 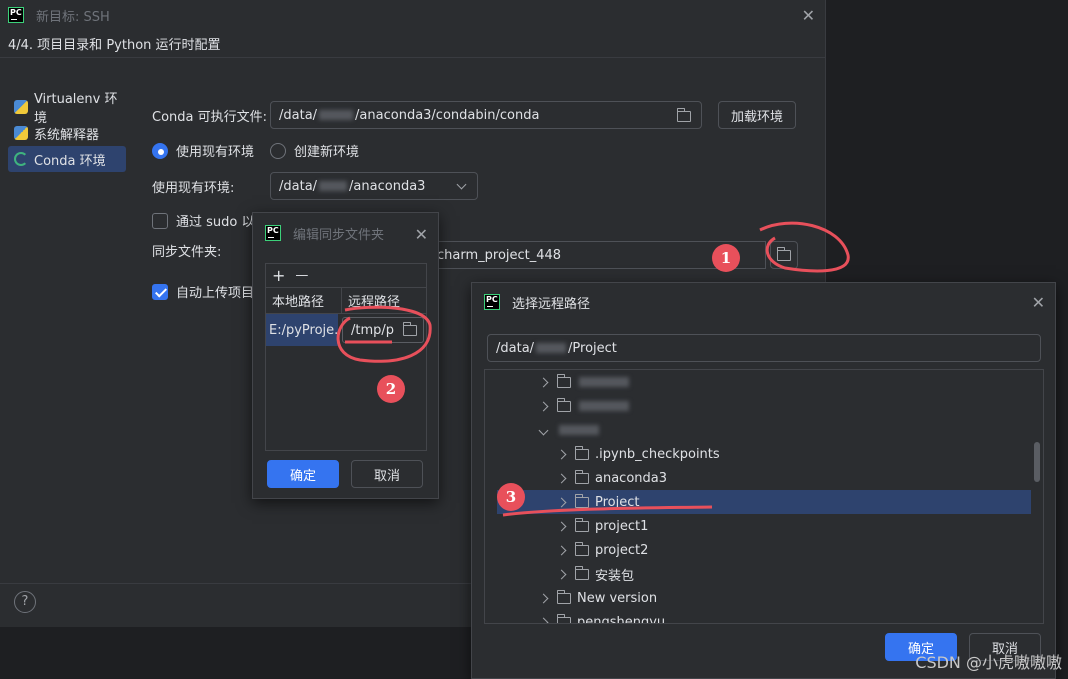 What do you see at coordinates (515, 348) in the screenshot?
I see `path-prefix: /data/` at bounding box center [515, 348].